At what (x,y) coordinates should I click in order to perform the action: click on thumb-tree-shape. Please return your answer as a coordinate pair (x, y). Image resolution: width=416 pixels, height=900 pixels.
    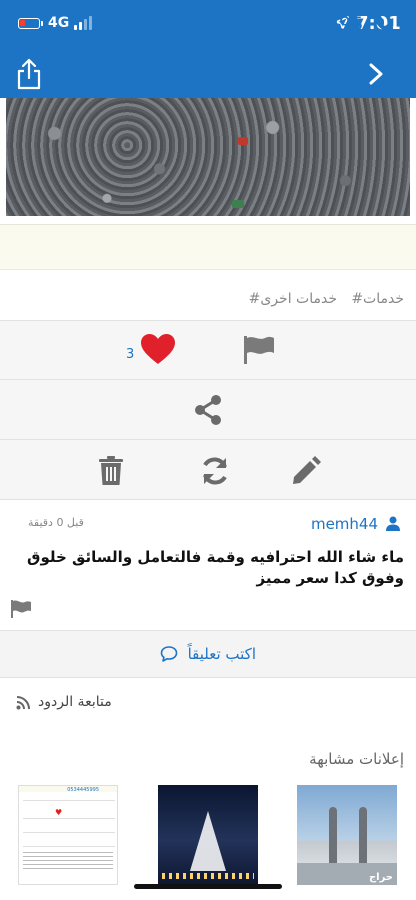
    Looking at the image, I should click on (208, 841).